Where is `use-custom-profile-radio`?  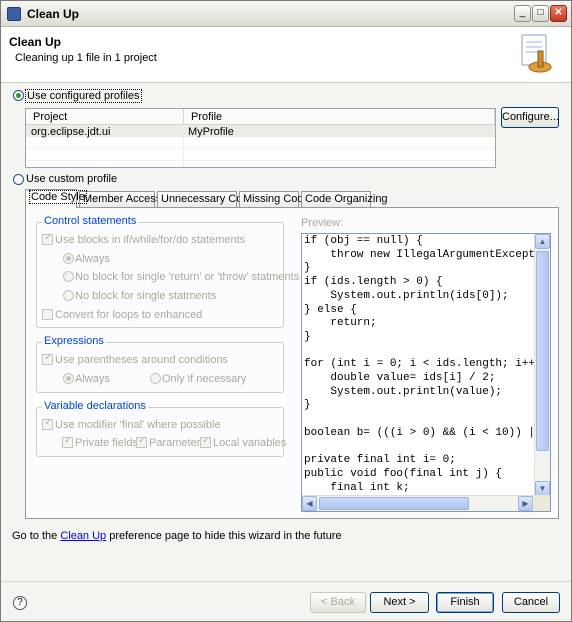 use-custom-profile-radio is located at coordinates (18, 179).